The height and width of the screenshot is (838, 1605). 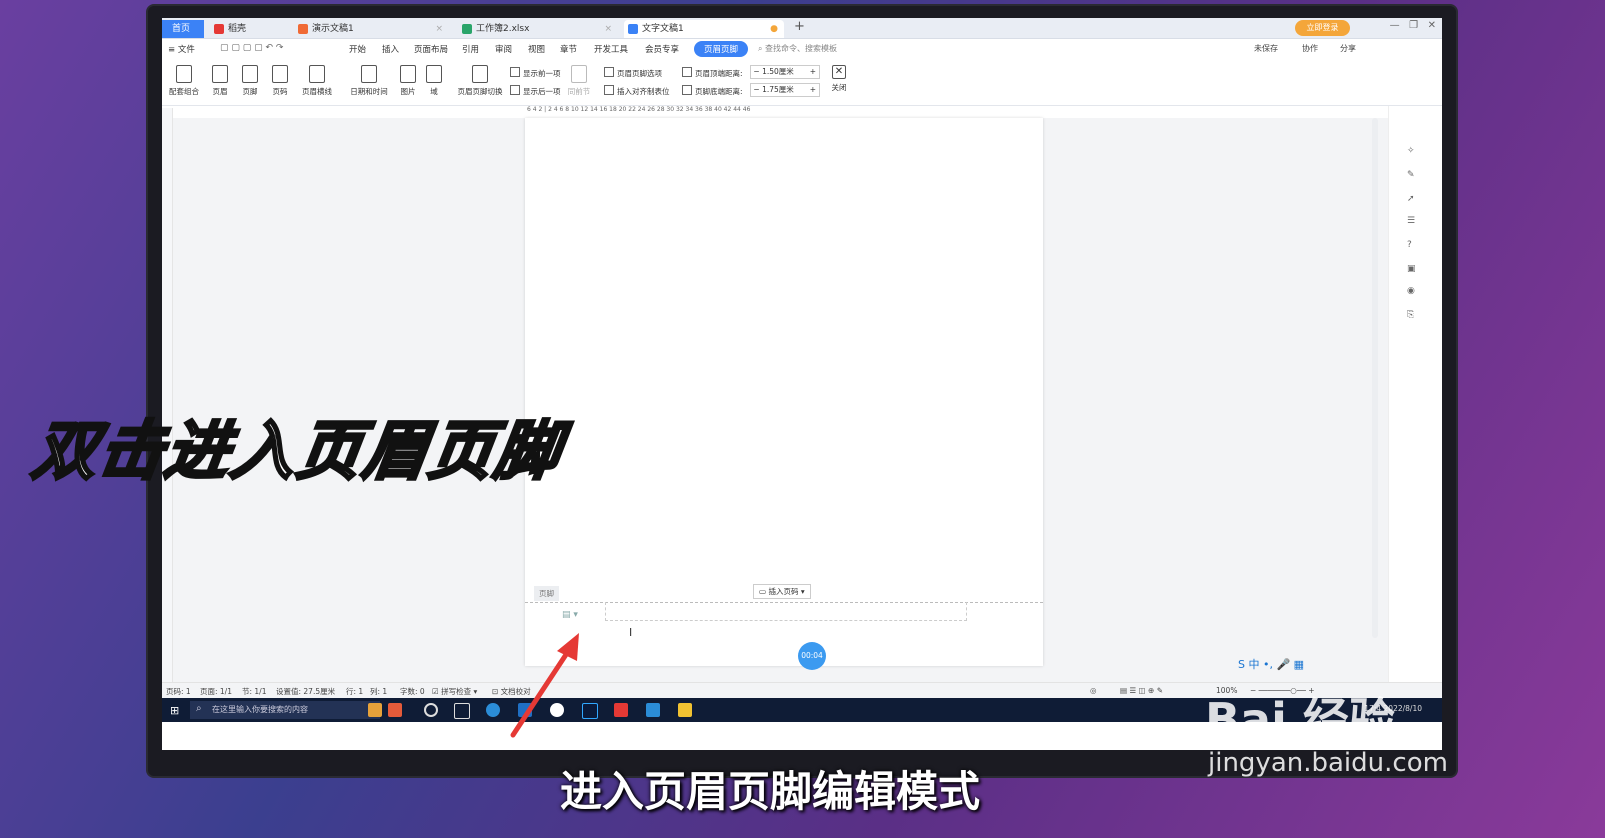 What do you see at coordinates (462, 711) in the screenshot?
I see `task-view-icon` at bounding box center [462, 711].